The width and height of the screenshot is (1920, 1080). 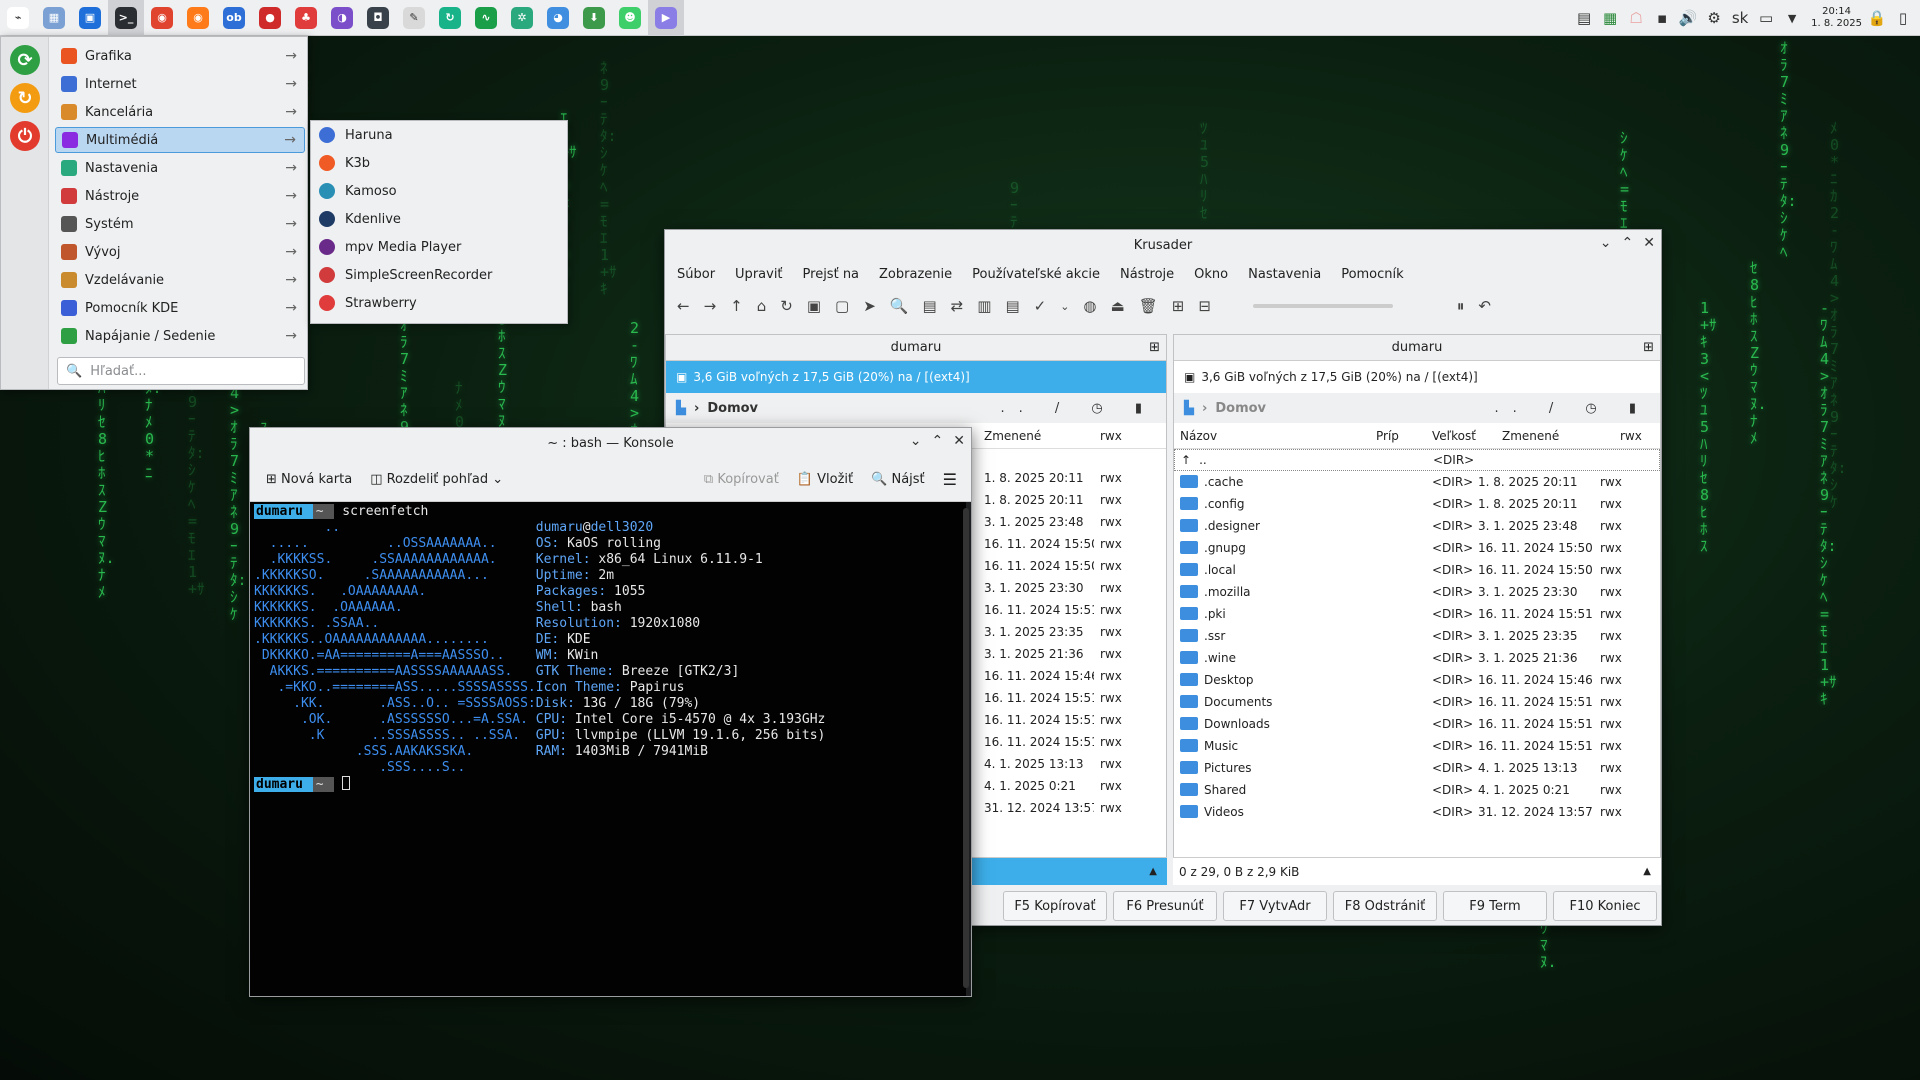 What do you see at coordinates (899, 306) in the screenshot?
I see `find-icon: 🔍` at bounding box center [899, 306].